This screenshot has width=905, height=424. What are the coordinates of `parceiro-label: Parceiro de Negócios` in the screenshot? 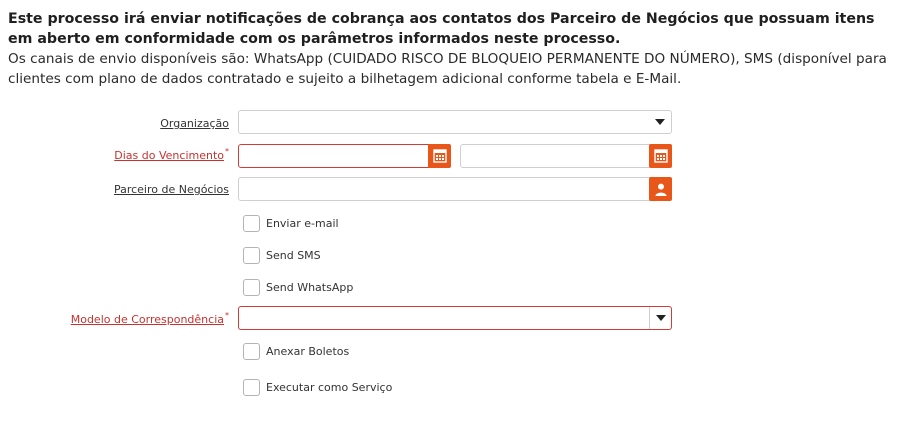 It's located at (171, 189).